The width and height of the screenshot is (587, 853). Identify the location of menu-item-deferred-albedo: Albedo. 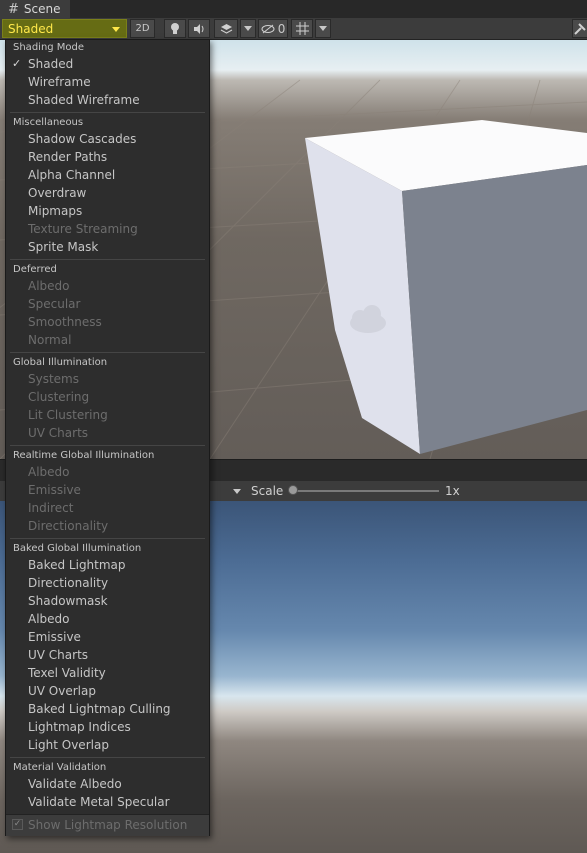
(49, 286).